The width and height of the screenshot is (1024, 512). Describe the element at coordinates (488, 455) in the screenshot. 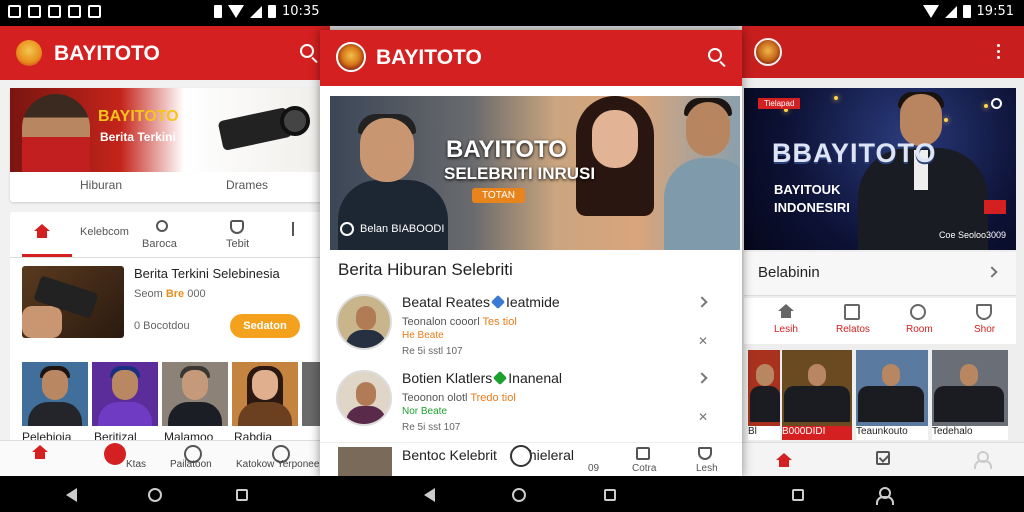

I see `item-title: Bentoc Kelebrit hieleral` at that location.